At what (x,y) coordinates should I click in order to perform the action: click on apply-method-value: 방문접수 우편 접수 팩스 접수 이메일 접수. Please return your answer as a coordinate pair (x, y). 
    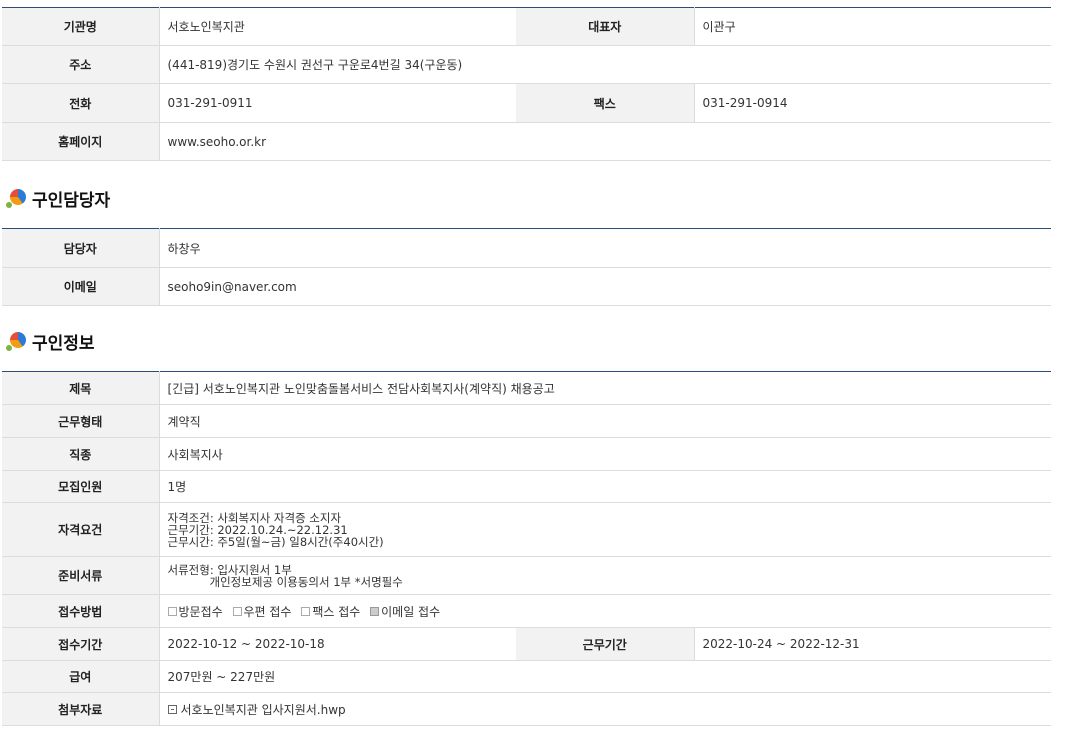
    Looking at the image, I should click on (605, 611).